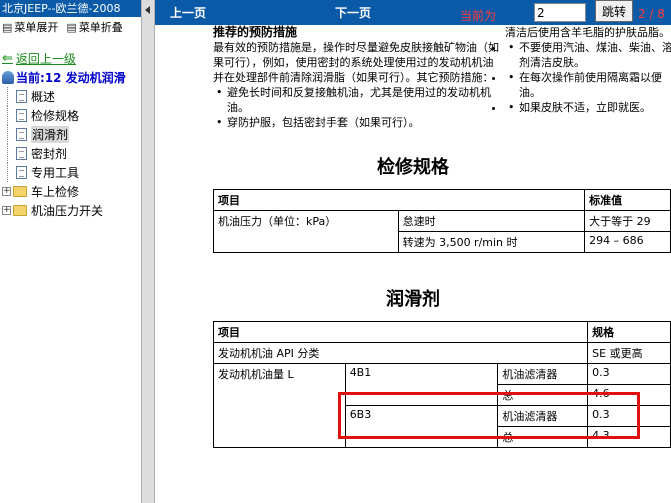 This screenshot has width=671, height=503. What do you see at coordinates (588, 107) in the screenshot?
I see `list-item: 如果皮肤不适，立即就医。` at bounding box center [588, 107].